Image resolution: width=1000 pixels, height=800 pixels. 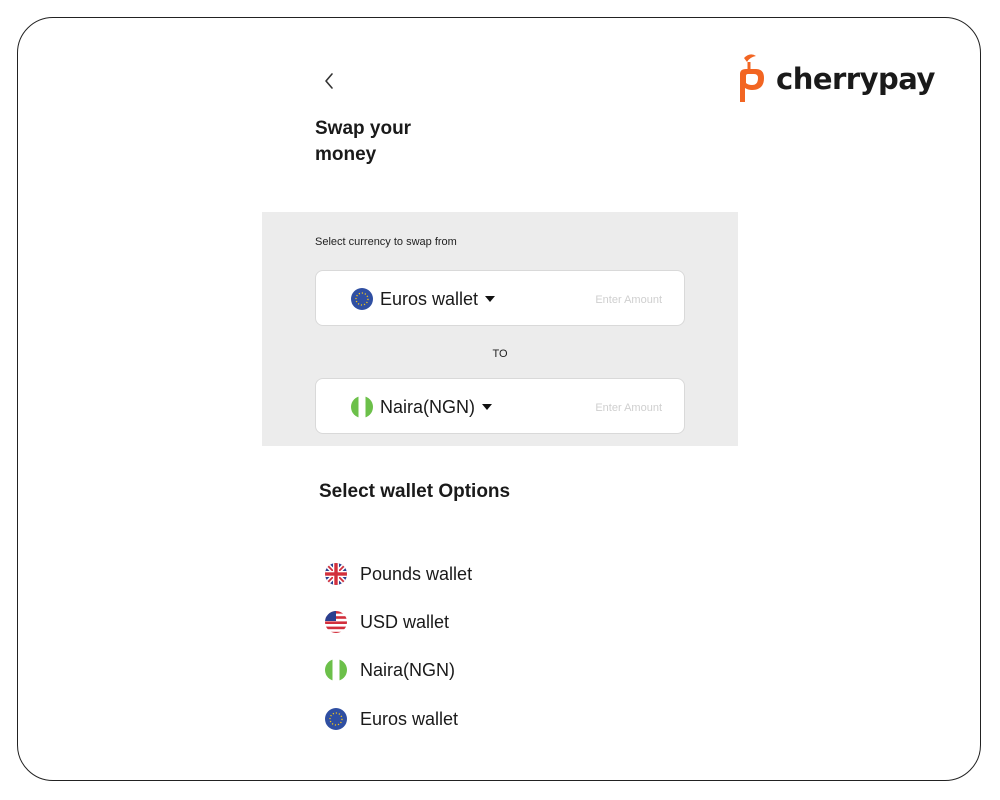 I want to click on cherry-icon, so click(x=752, y=78).